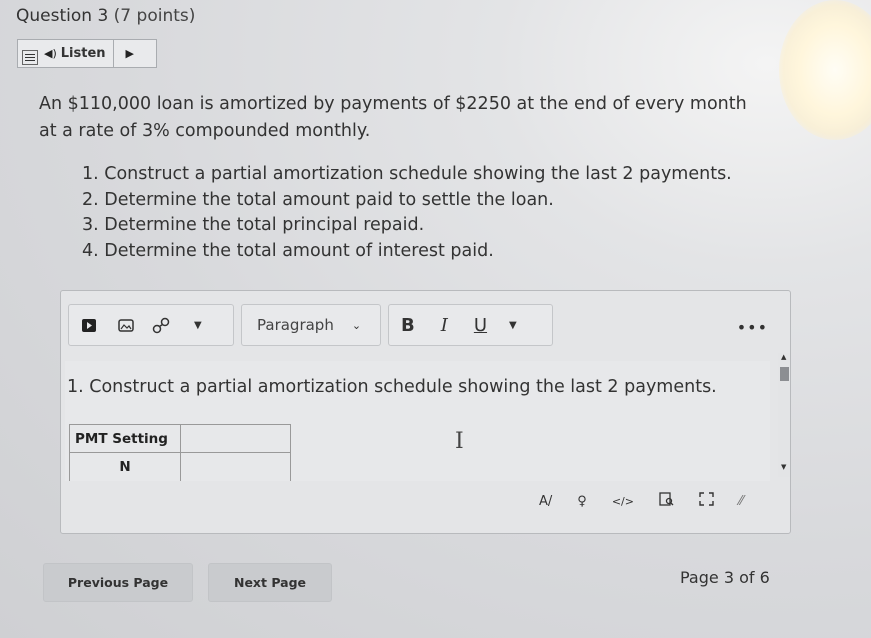 Image resolution: width=871 pixels, height=638 pixels. Describe the element at coordinates (741, 501) in the screenshot. I see `resize-icon: ⁄⁄` at that location.